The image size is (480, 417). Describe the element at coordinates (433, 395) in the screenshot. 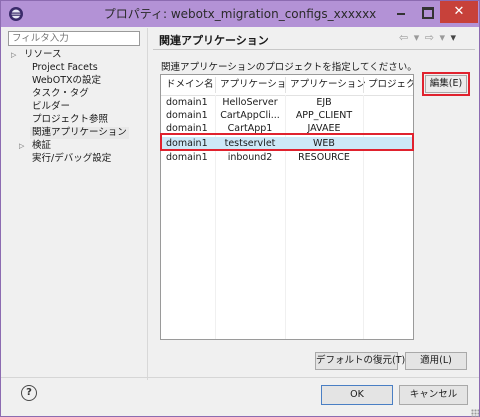

I see `cancel-button: キャンセル` at that location.